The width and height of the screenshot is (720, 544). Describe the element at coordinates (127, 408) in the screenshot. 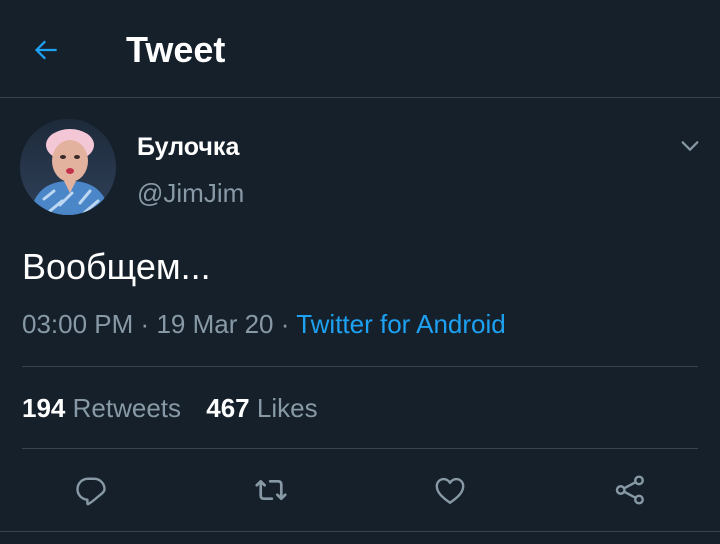

I see `retweets-label: Retweets` at that location.